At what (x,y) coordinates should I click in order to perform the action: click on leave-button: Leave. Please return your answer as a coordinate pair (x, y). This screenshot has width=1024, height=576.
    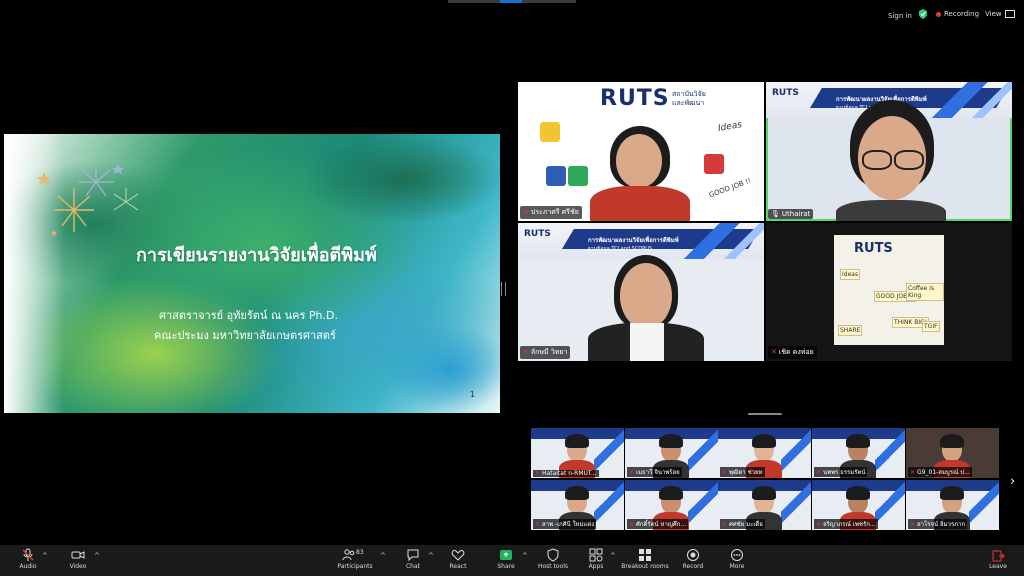
    Looking at the image, I should click on (998, 559).